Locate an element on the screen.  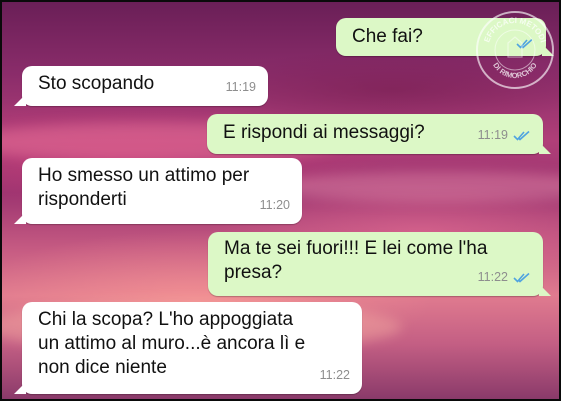
watermark-seal-icon: EFFICACI METODI DI RIMORCHIO is located at coordinates (514, 48).